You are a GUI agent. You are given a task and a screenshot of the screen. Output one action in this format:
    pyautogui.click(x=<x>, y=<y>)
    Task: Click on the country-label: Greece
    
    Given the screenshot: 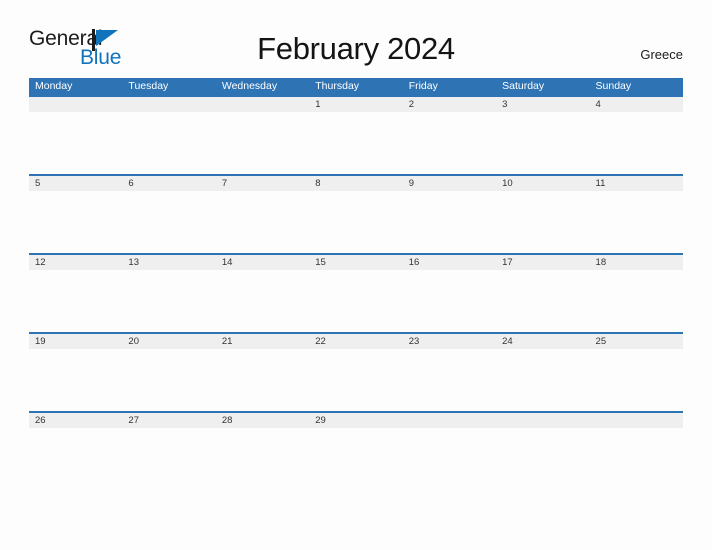 What is the action you would take?
    pyautogui.click(x=661, y=54)
    